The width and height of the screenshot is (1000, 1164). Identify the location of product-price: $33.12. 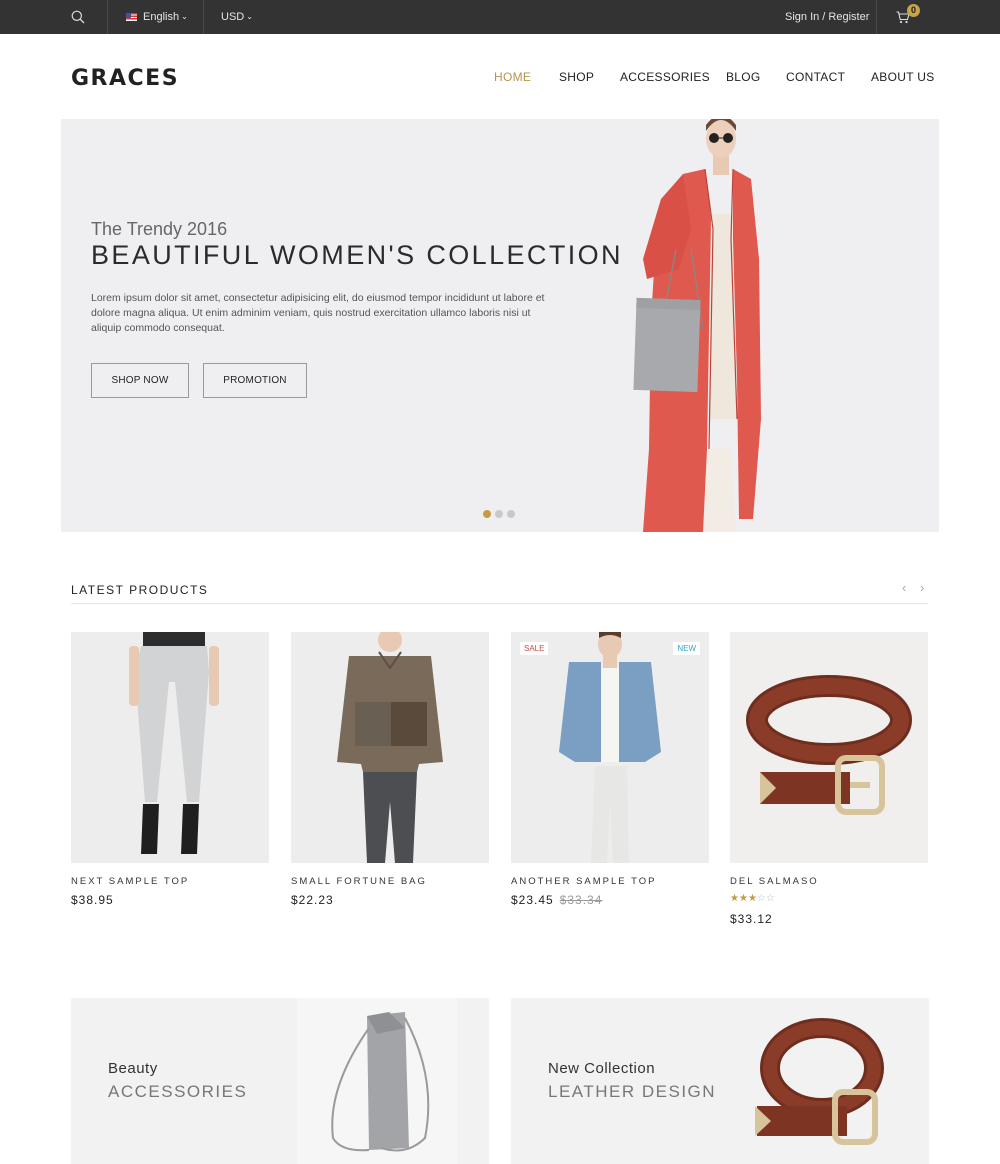
(751, 919).